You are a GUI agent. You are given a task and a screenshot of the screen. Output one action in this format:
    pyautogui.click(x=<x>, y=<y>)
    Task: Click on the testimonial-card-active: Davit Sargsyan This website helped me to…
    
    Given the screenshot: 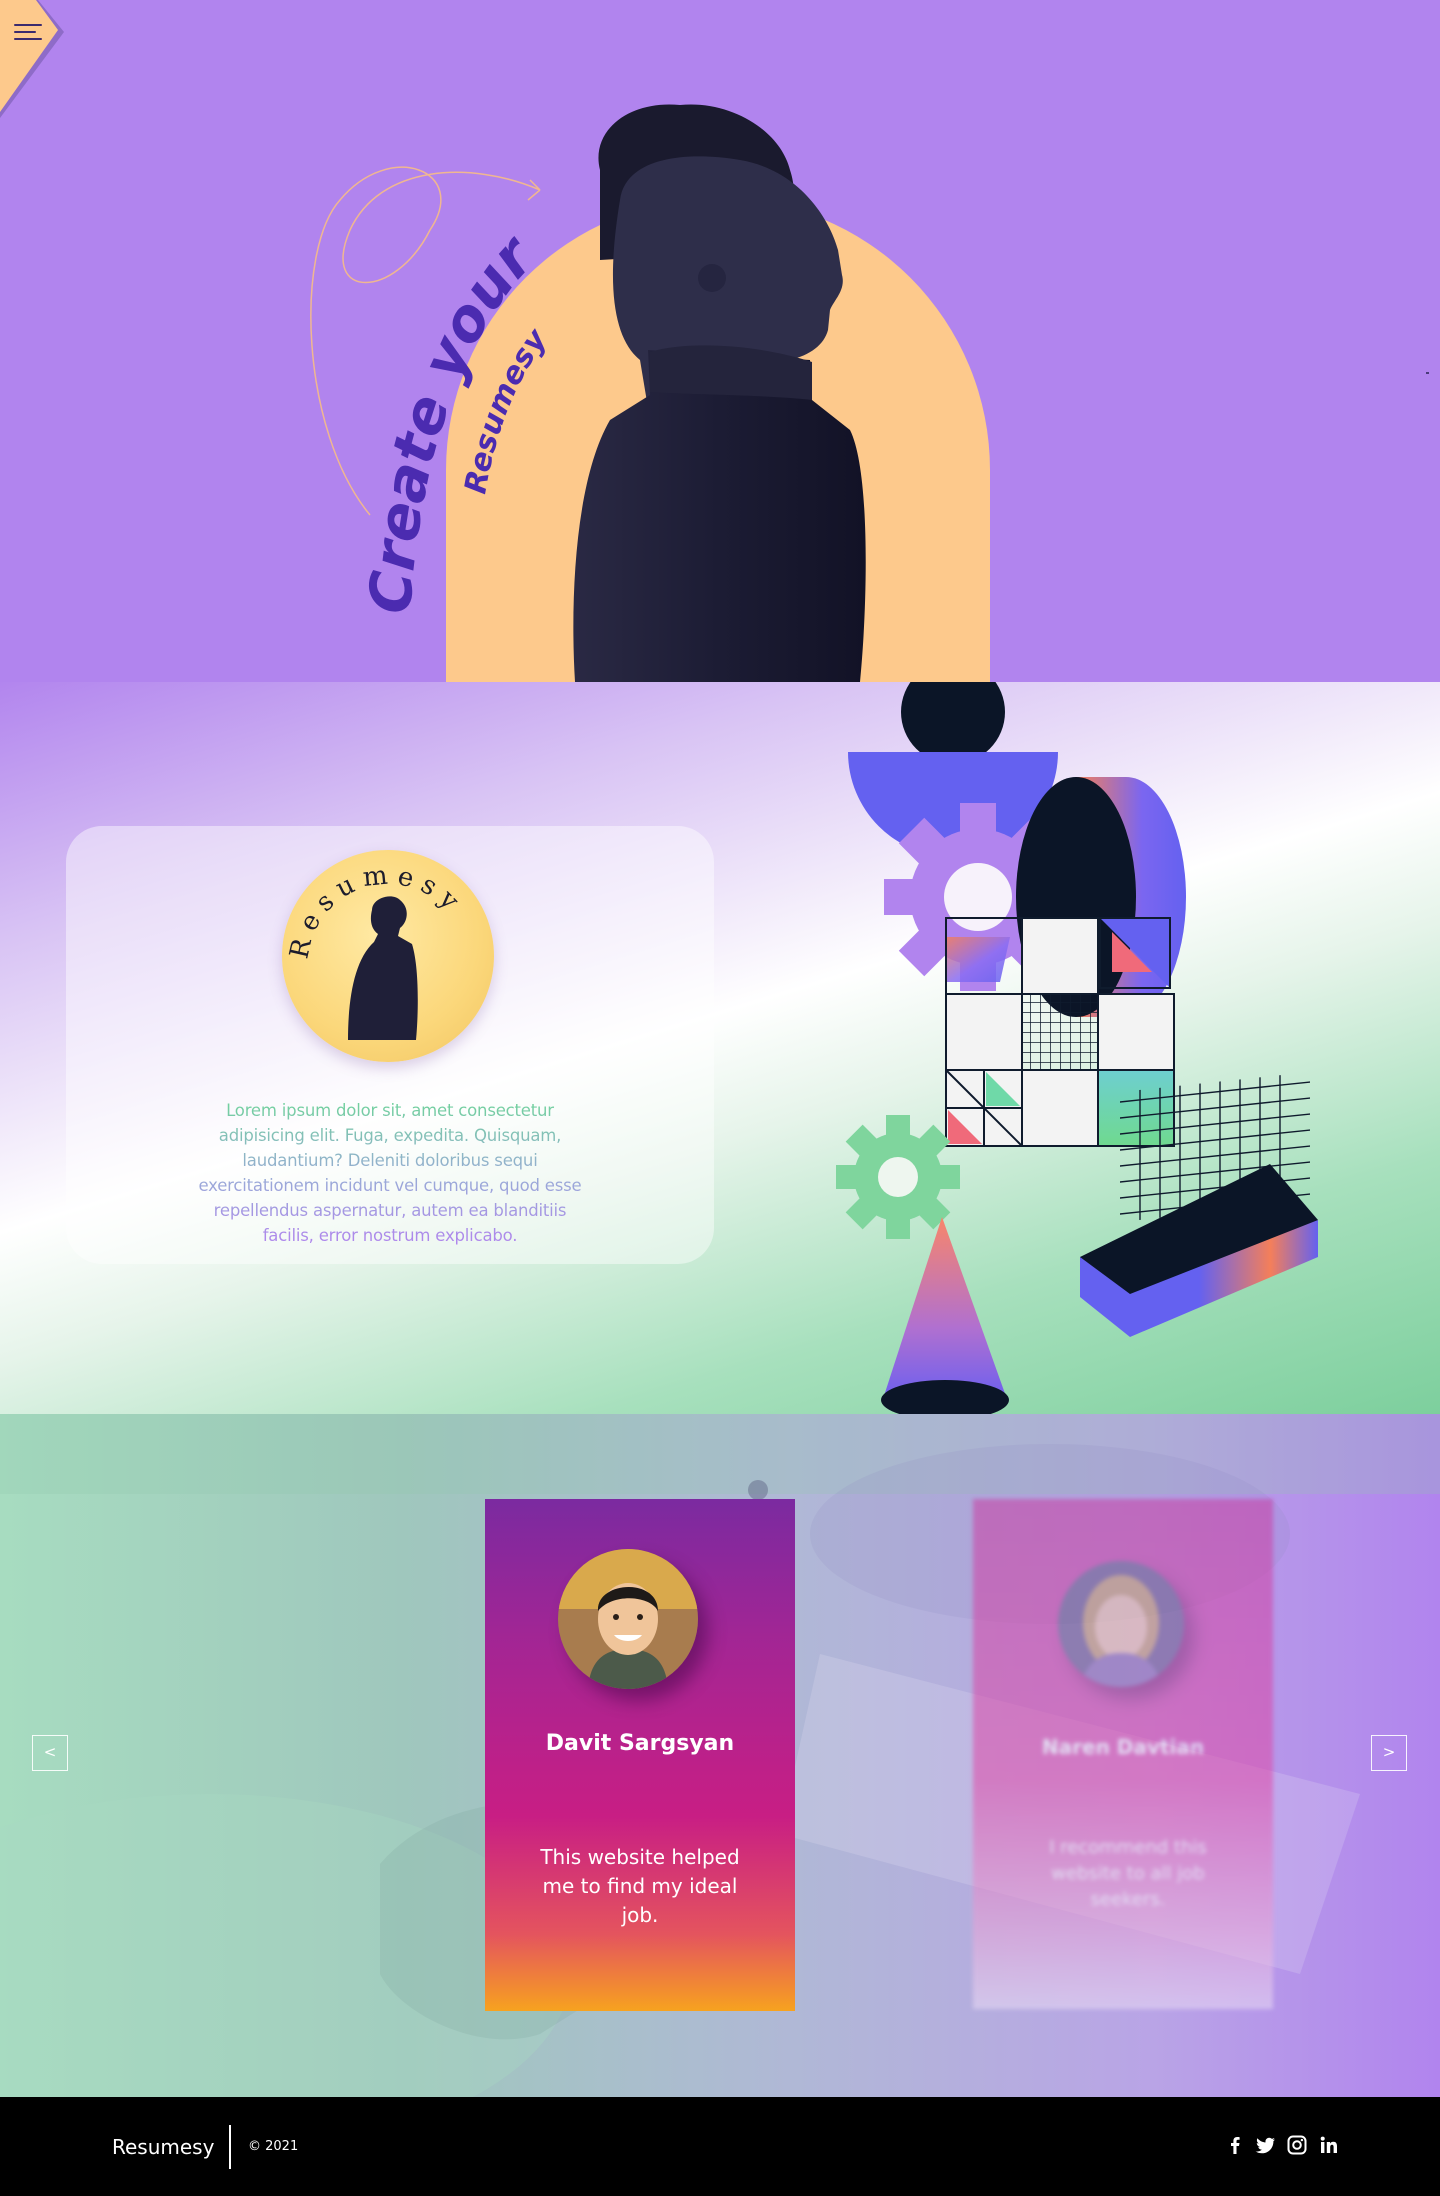 What is the action you would take?
    pyautogui.click(x=640, y=1755)
    